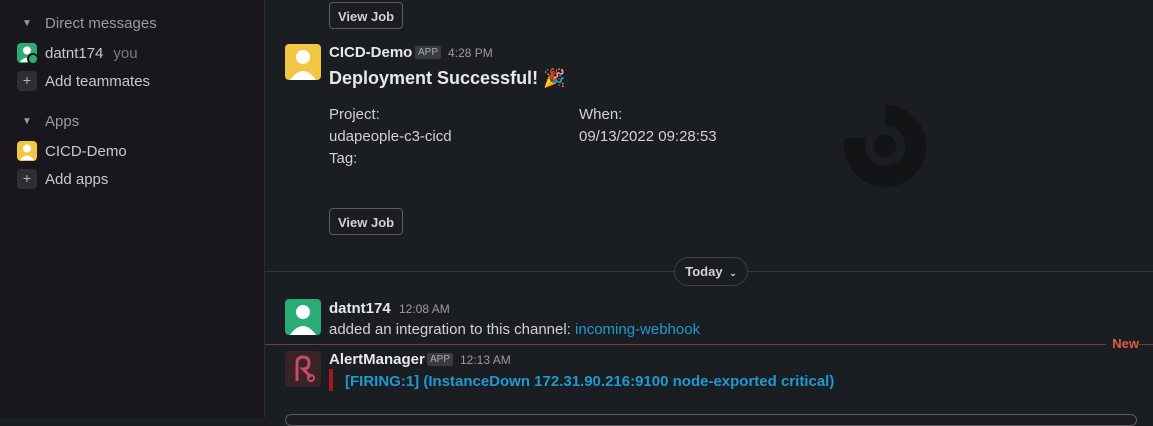  I want to click on webhook-link: incoming-webhook, so click(637, 329).